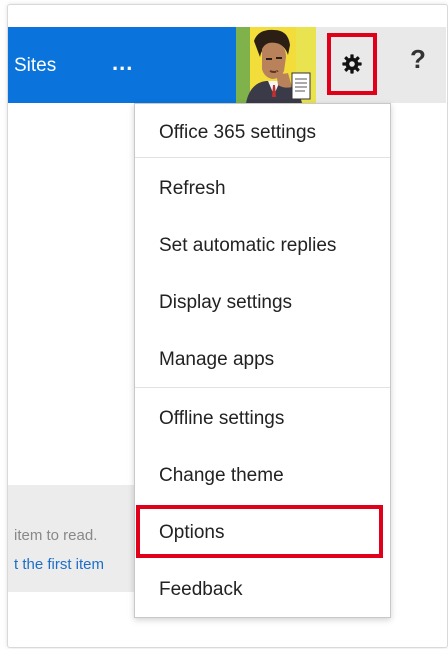  What do you see at coordinates (35, 66) in the screenshot?
I see `sites-nav-link: Sites` at bounding box center [35, 66].